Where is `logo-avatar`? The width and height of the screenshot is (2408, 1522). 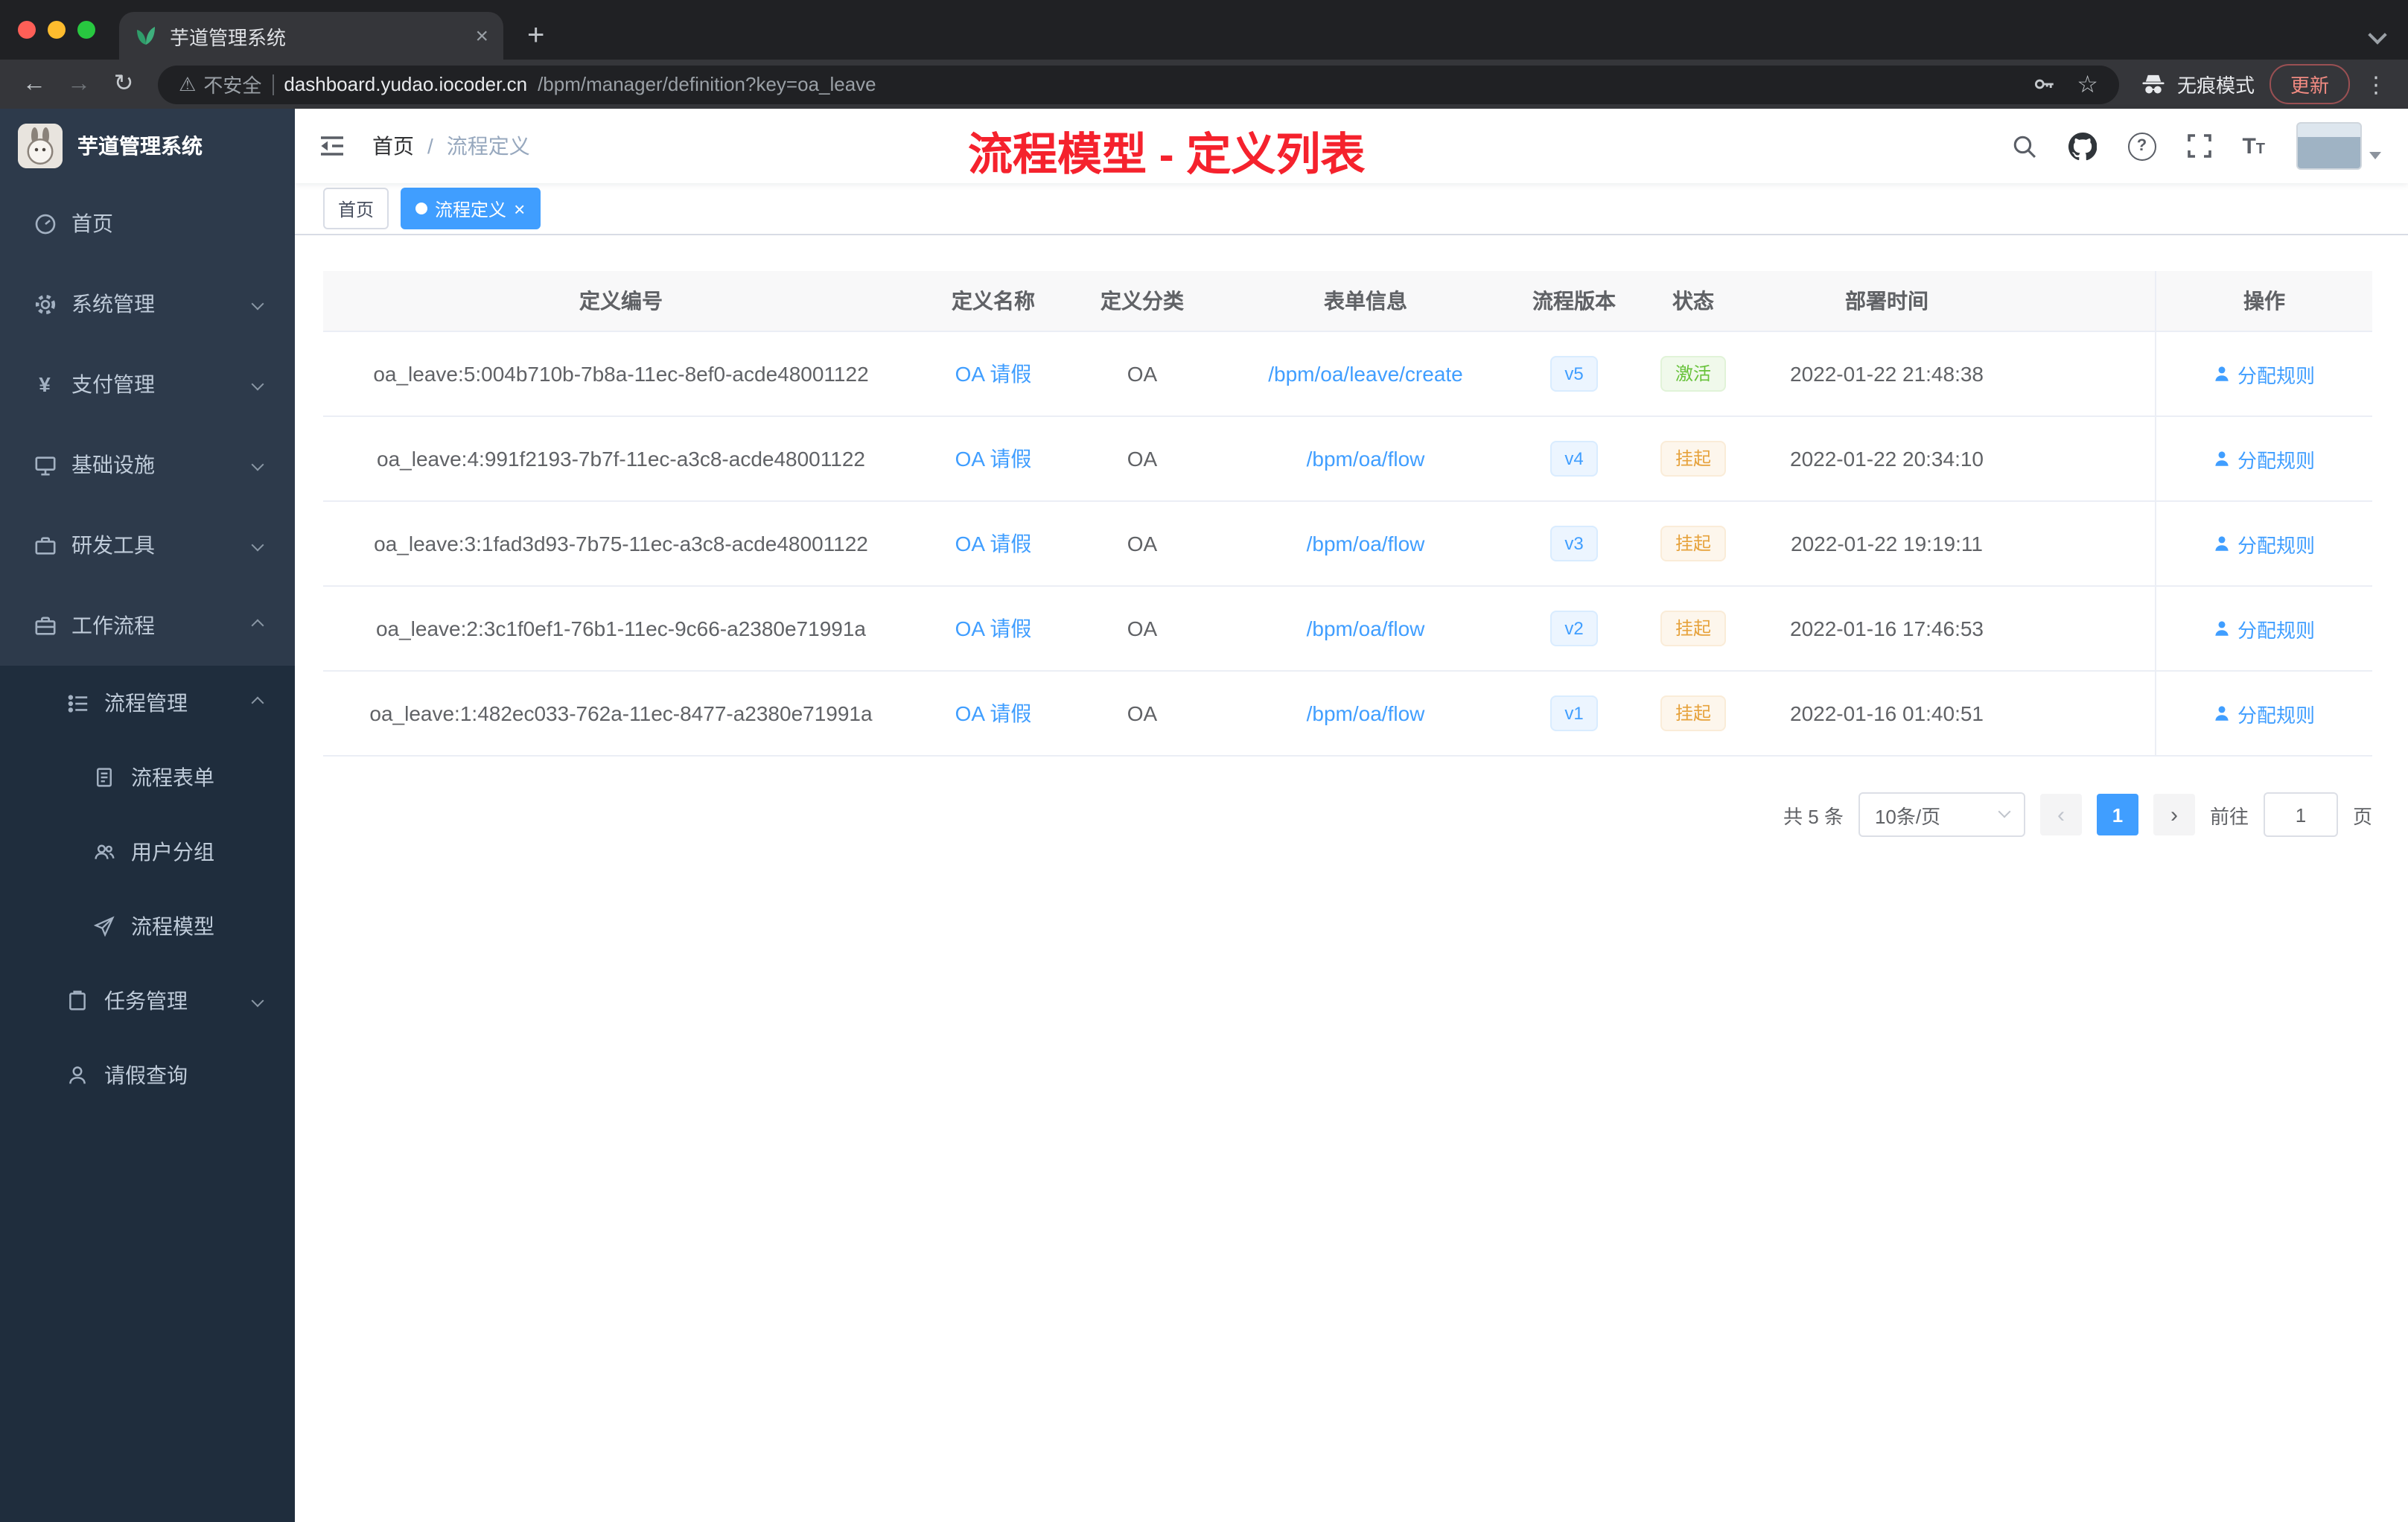 logo-avatar is located at coordinates (40, 146).